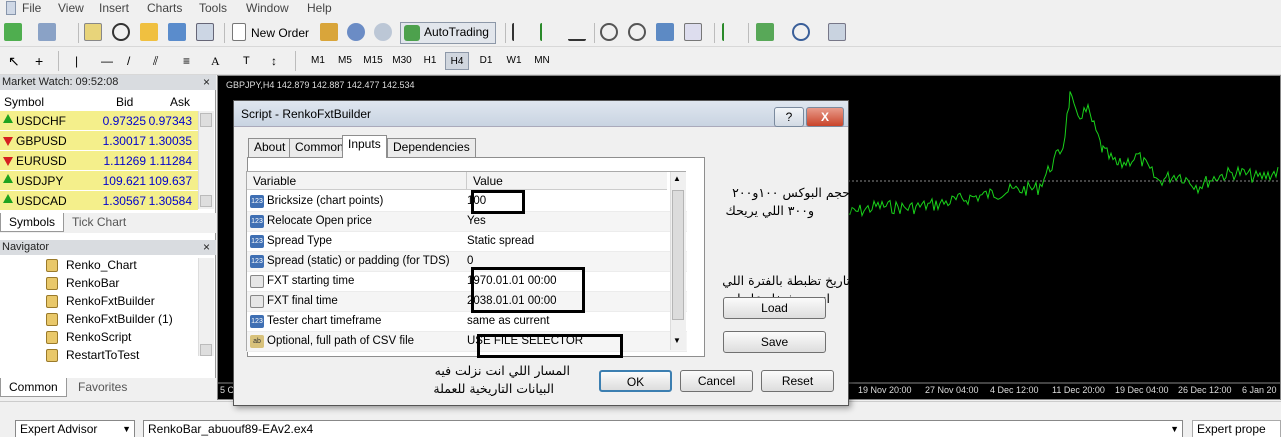 This screenshot has height=437, width=1281. What do you see at coordinates (186, 61) in the screenshot?
I see `fibonacci-icon: ≡` at bounding box center [186, 61].